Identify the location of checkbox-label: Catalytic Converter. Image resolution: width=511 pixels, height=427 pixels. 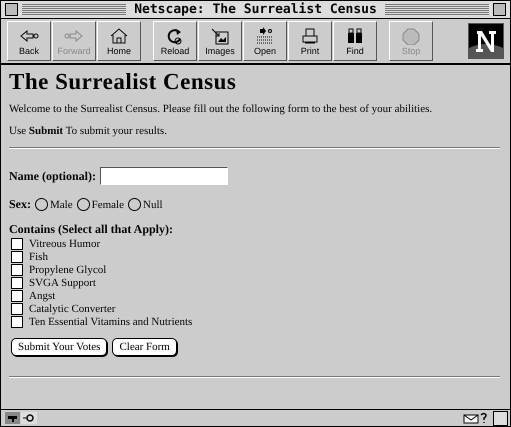
(72, 308).